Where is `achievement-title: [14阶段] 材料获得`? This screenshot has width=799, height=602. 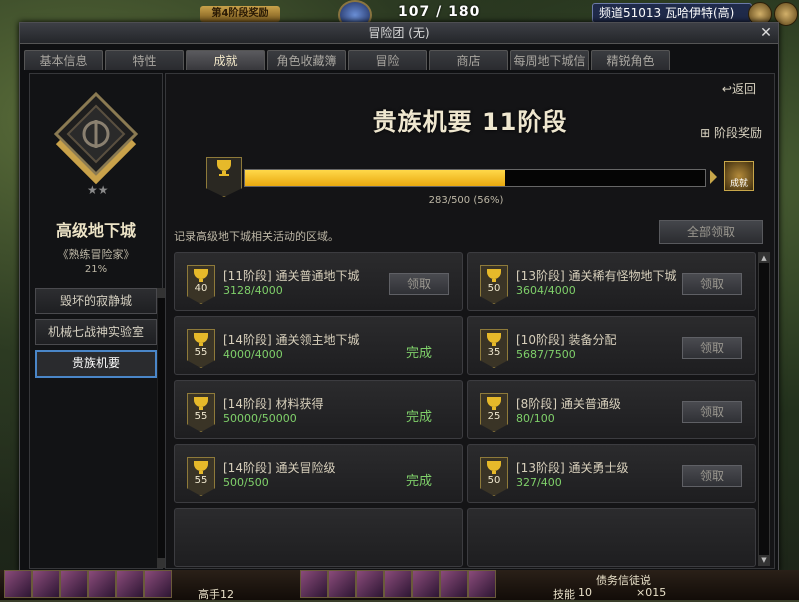
achievement-title: [14阶段] 材料获得 is located at coordinates (273, 404).